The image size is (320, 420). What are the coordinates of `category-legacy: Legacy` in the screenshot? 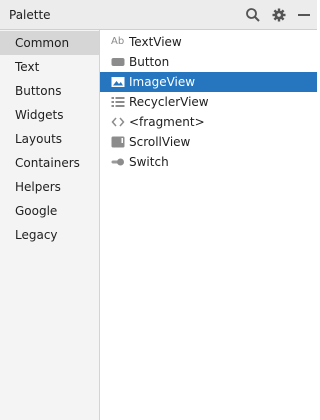 It's located at (49, 235).